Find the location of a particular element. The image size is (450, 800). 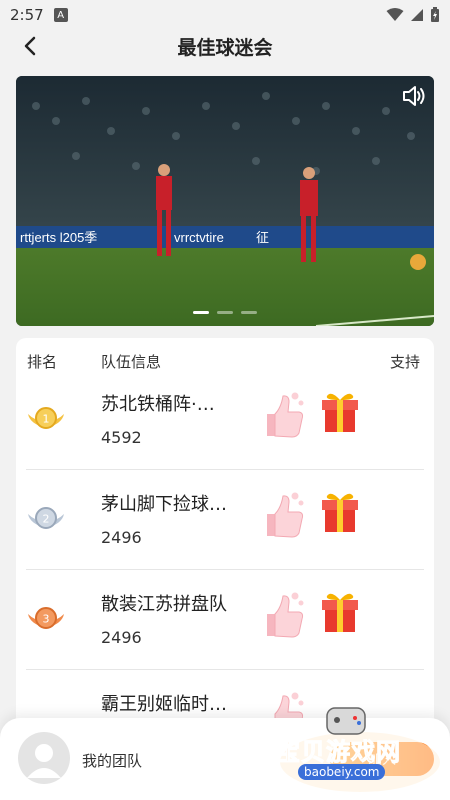

team-name: 散装江苏拼盘队 is located at coordinates (164, 604).